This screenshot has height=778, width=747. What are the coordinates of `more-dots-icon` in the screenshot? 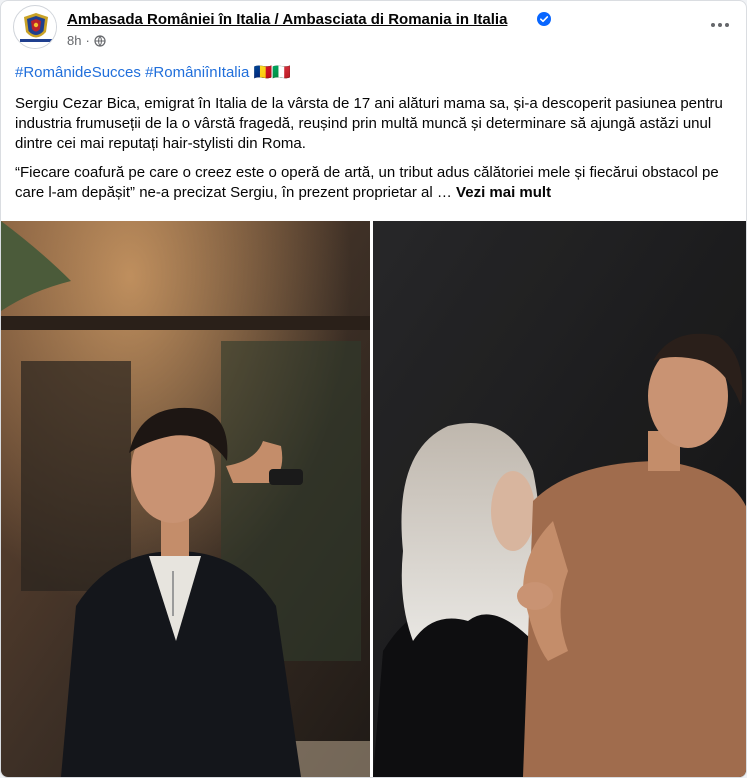 It's located at (720, 25).